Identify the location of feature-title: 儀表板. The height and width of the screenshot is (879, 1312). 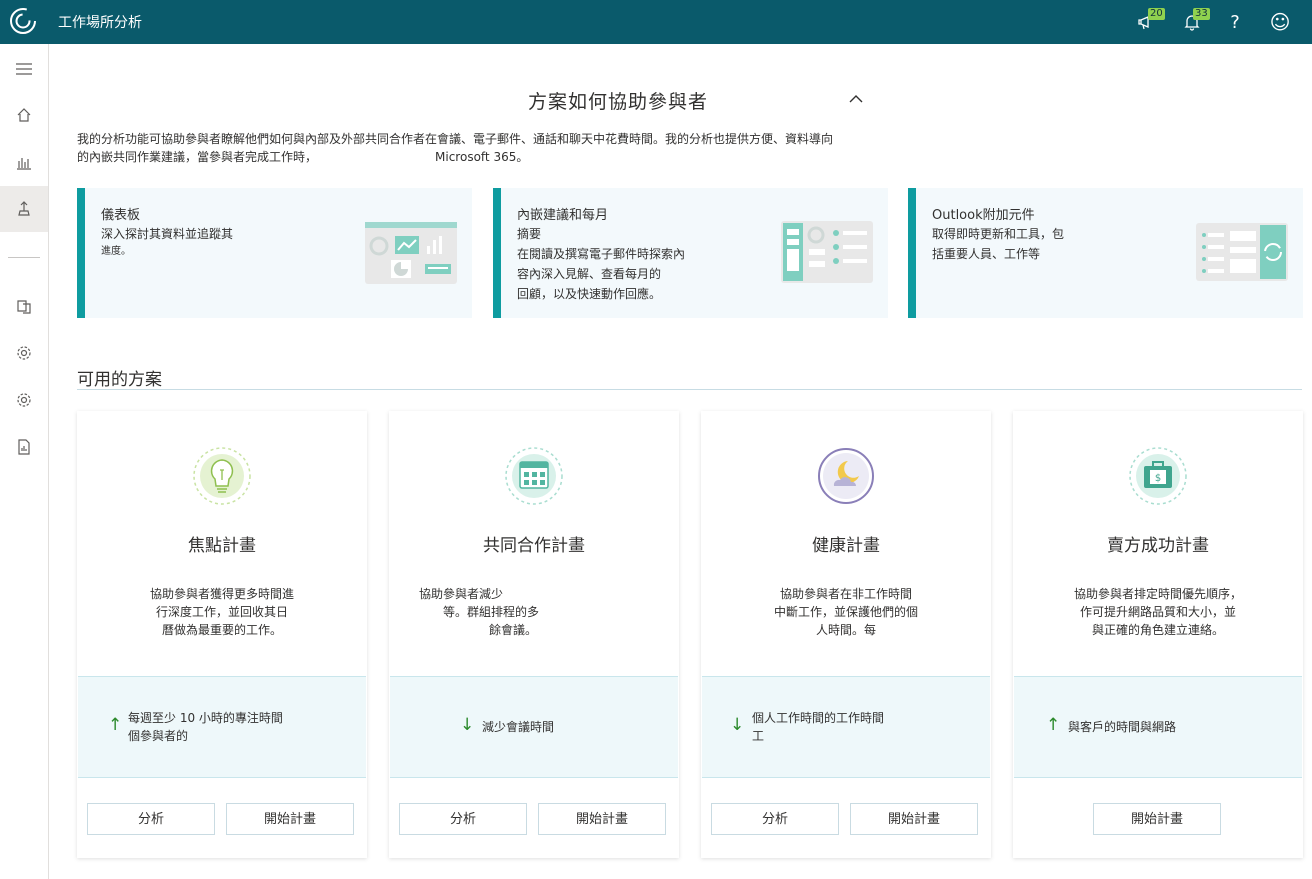
(121, 215).